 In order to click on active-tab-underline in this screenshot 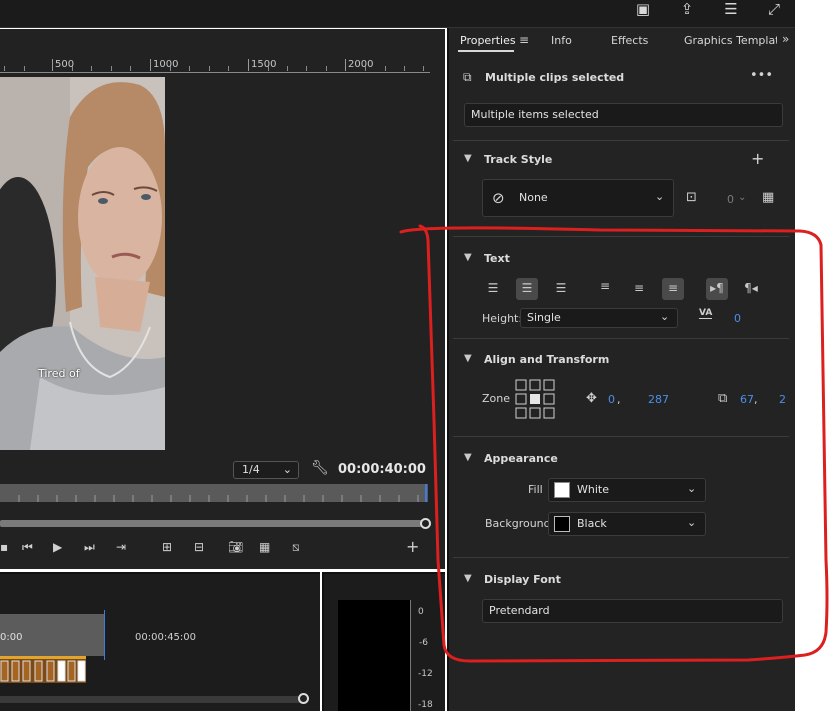, I will do `click(486, 51)`.